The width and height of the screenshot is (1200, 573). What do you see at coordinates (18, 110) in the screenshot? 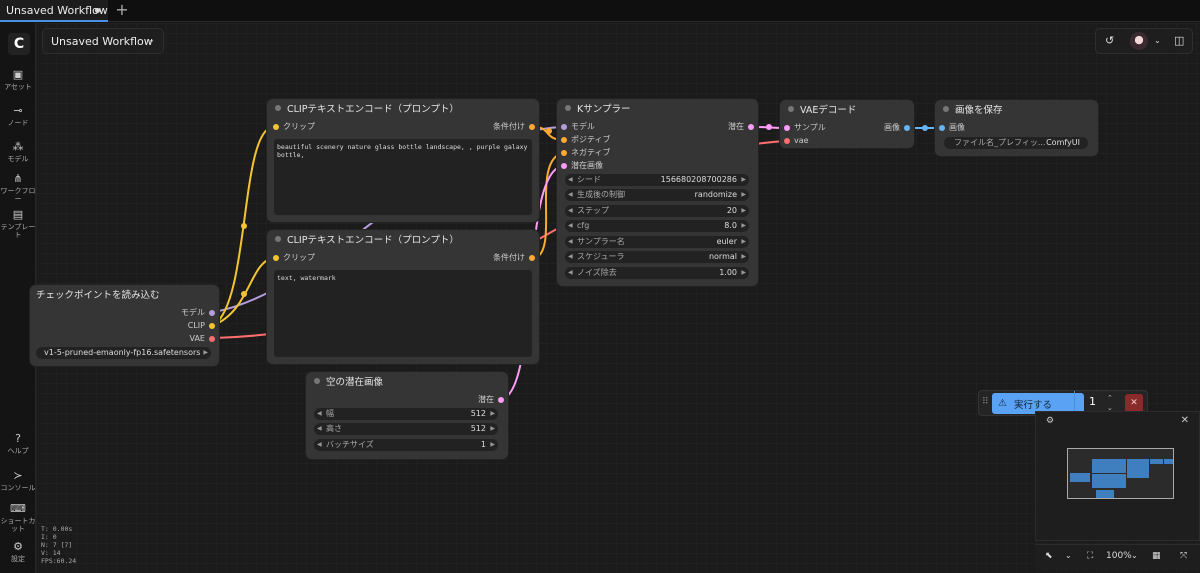
I see `node-icon: ⊸` at bounding box center [18, 110].